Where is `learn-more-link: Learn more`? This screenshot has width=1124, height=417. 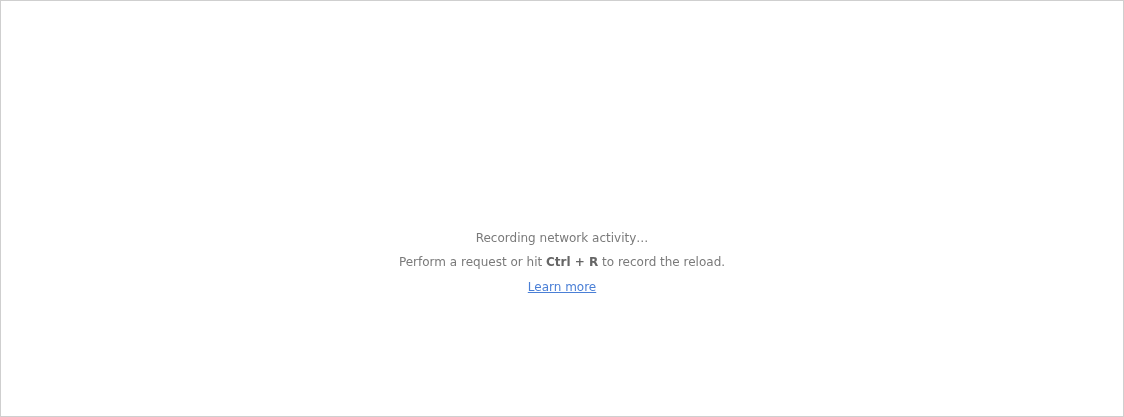
learn-more-link: Learn more is located at coordinates (562, 287).